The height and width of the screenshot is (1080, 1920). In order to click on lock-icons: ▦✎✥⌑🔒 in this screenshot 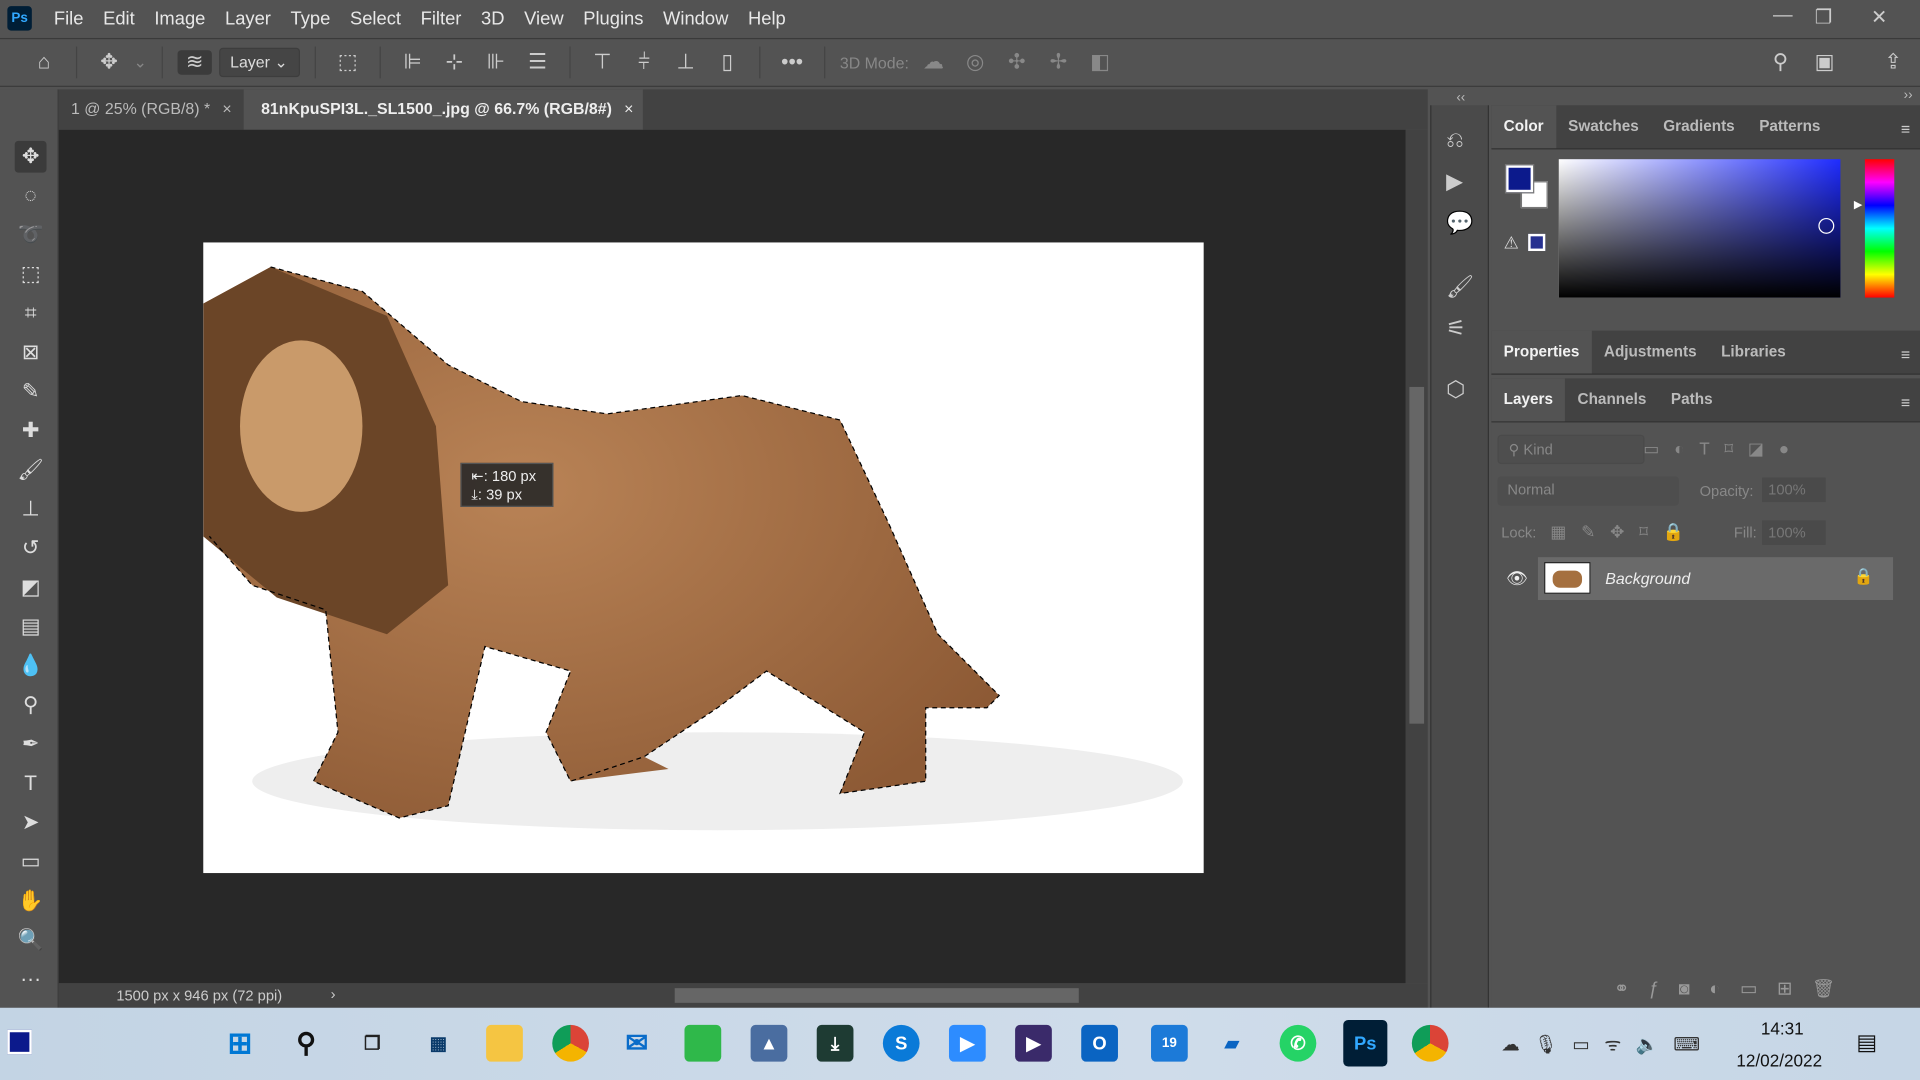, I will do `click(1624, 532)`.